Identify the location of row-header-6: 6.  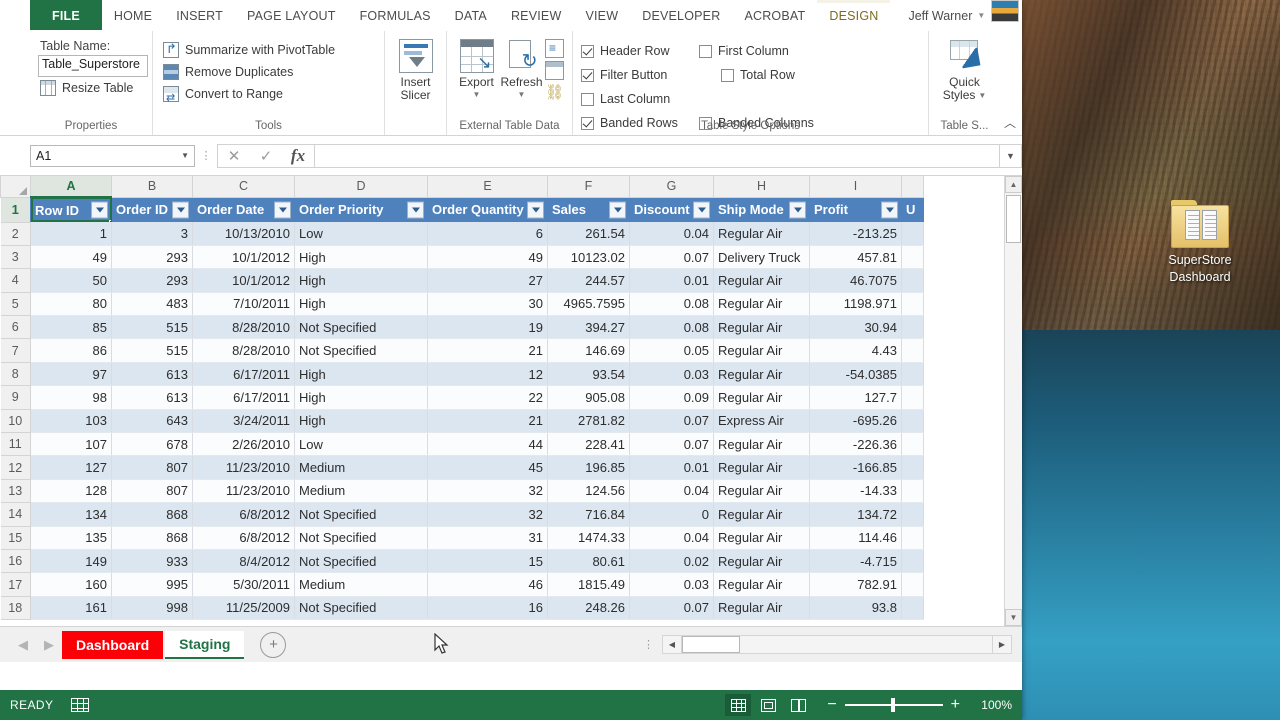
(15, 327).